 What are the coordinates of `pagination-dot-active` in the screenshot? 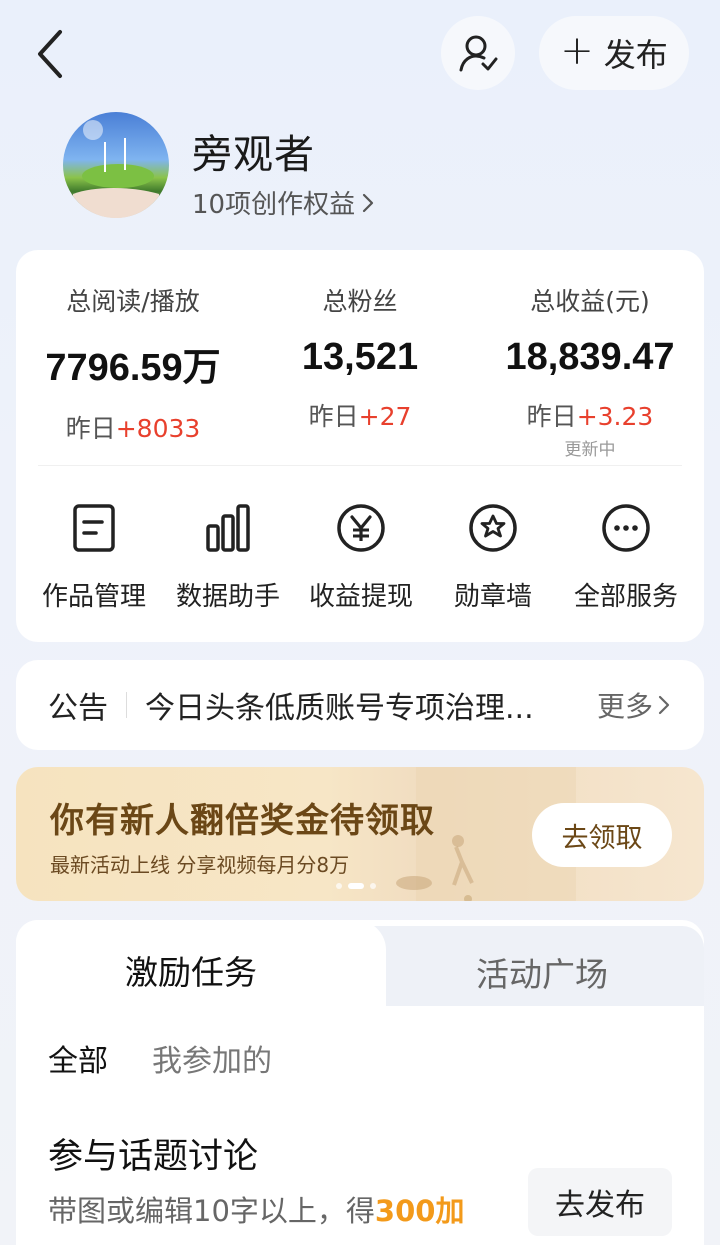 It's located at (356, 886).